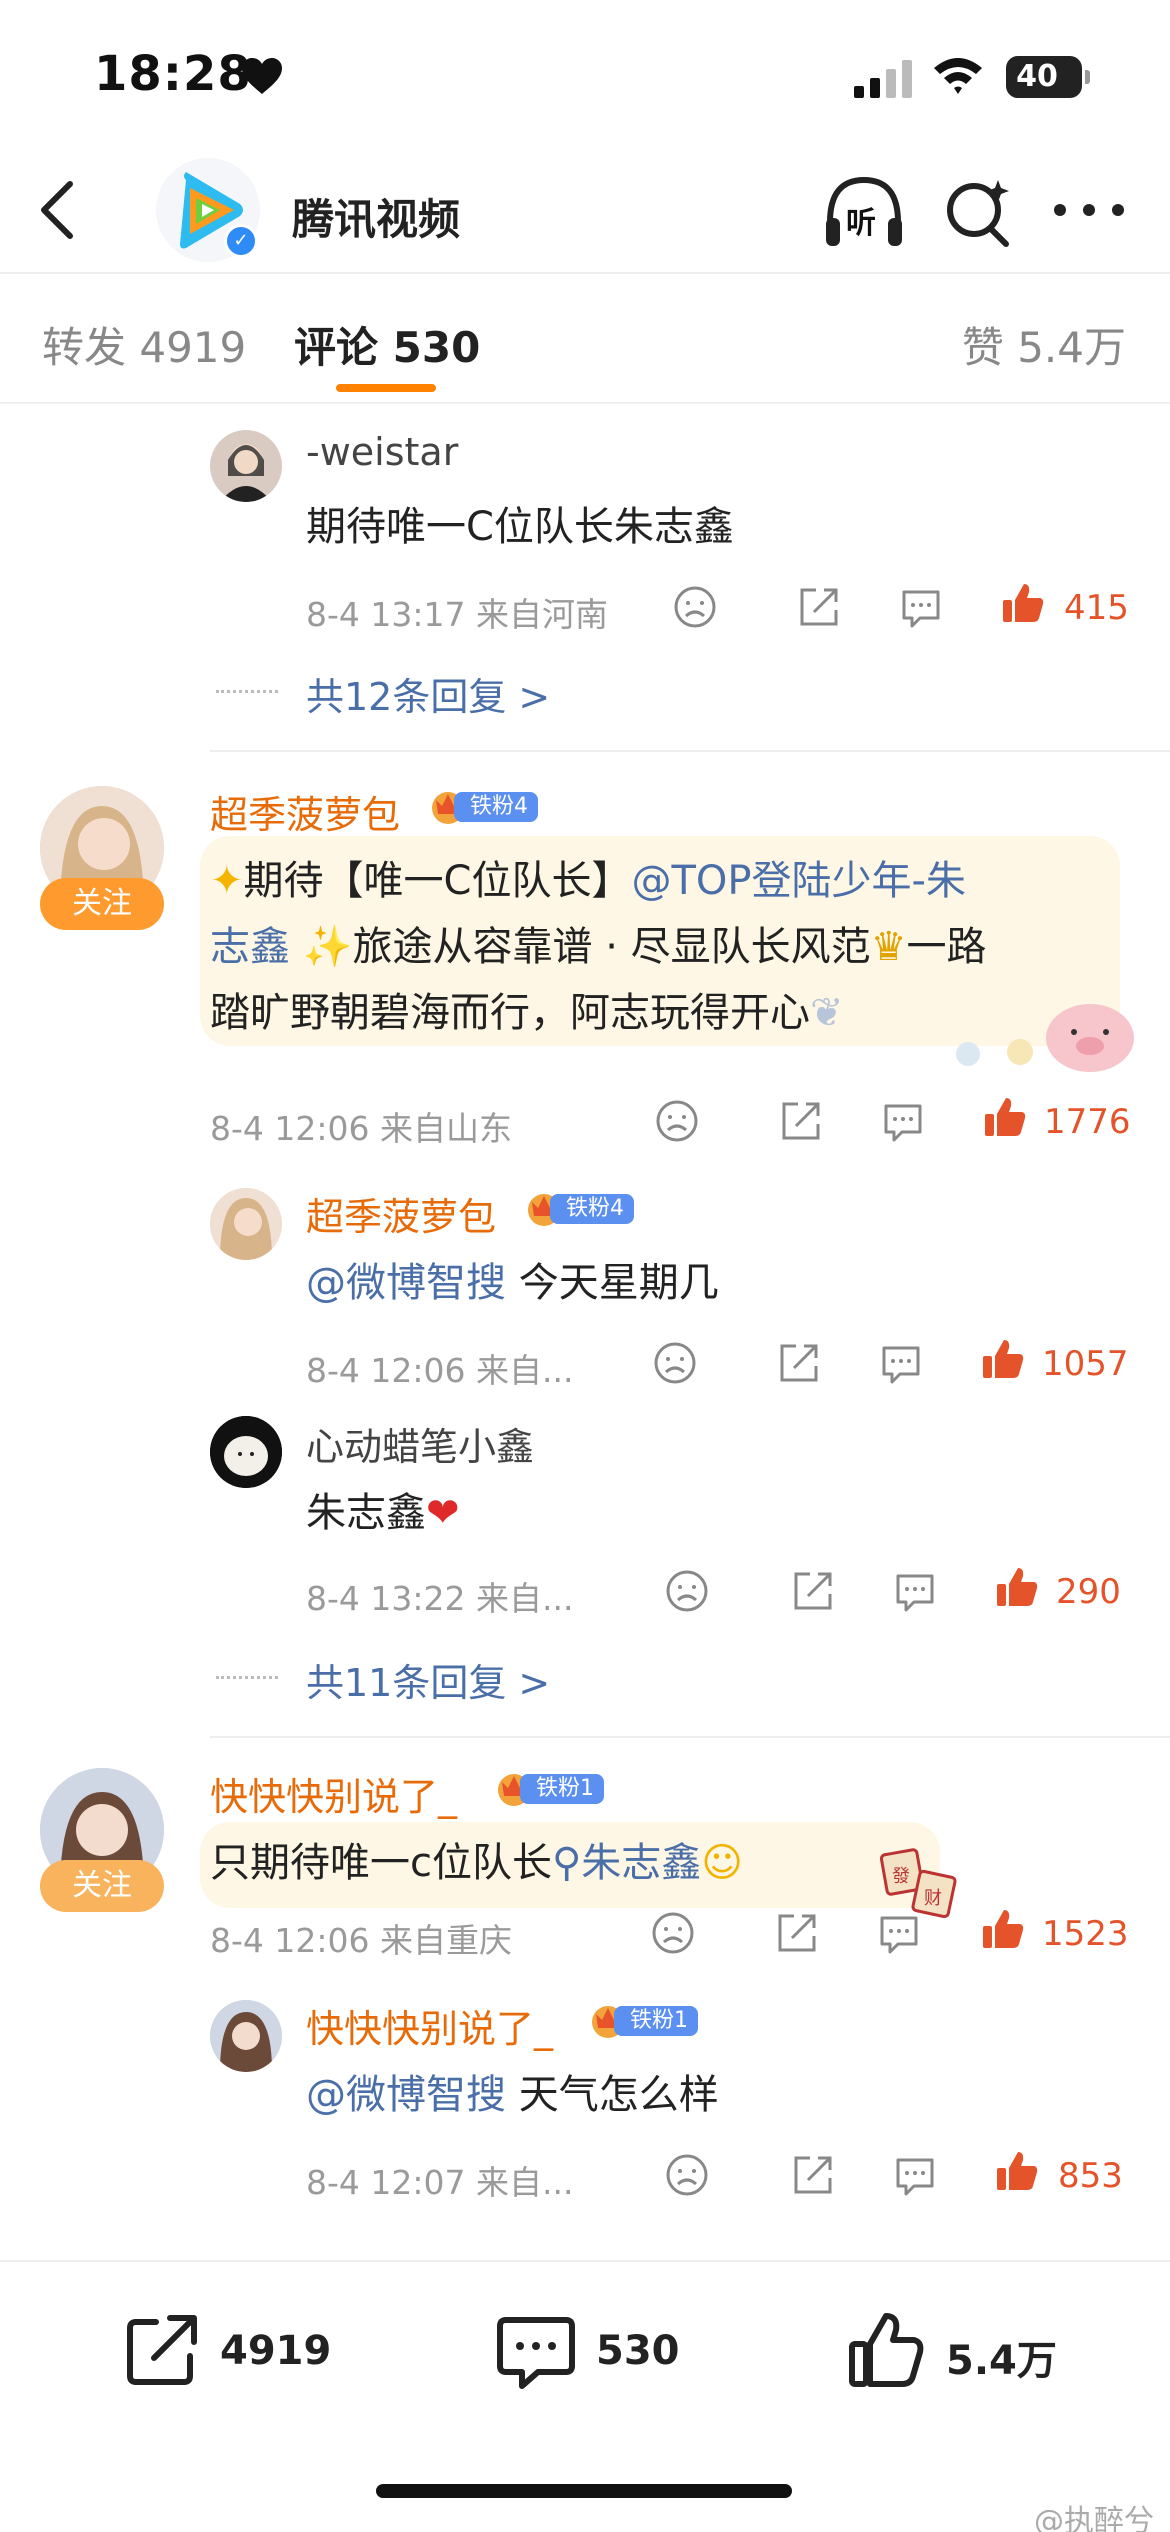 Image resolution: width=1170 pixels, height=2532 pixels. Describe the element at coordinates (888, 947) in the screenshot. I see `crown-emoji-icon: ♛` at that location.